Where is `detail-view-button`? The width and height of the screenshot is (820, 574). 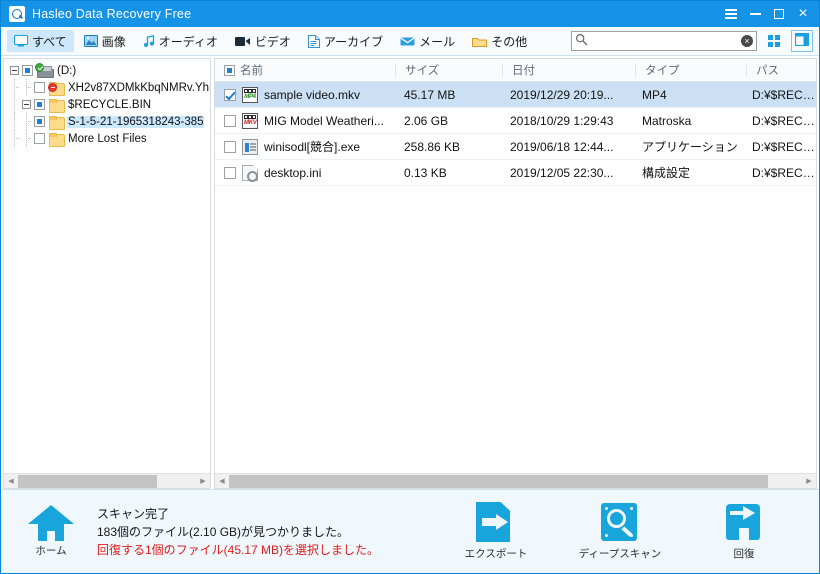
detail-view-button is located at coordinates (802, 41).